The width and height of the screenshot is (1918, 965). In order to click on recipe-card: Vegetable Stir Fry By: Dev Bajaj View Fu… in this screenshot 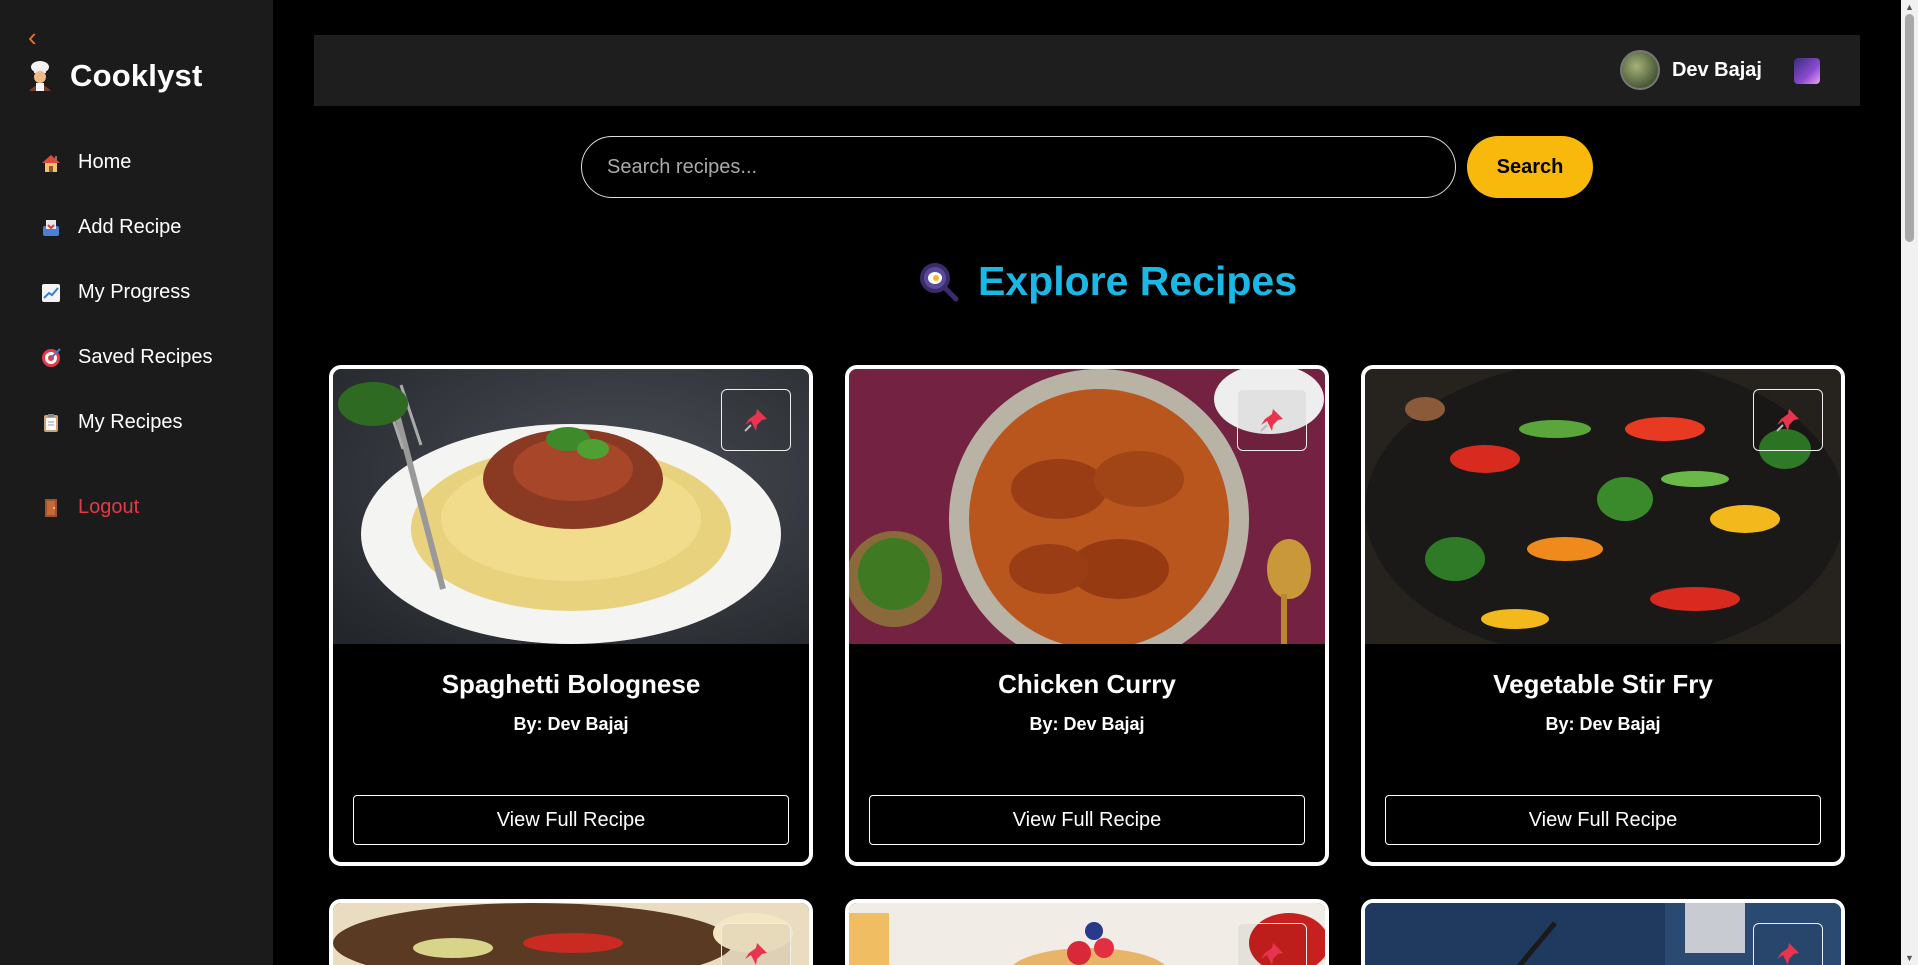, I will do `click(1603, 615)`.